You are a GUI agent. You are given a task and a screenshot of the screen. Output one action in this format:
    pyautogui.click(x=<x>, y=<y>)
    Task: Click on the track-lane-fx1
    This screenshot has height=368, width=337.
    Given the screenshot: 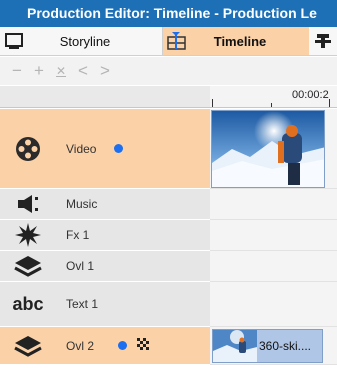 What is the action you would take?
    pyautogui.click(x=273, y=235)
    